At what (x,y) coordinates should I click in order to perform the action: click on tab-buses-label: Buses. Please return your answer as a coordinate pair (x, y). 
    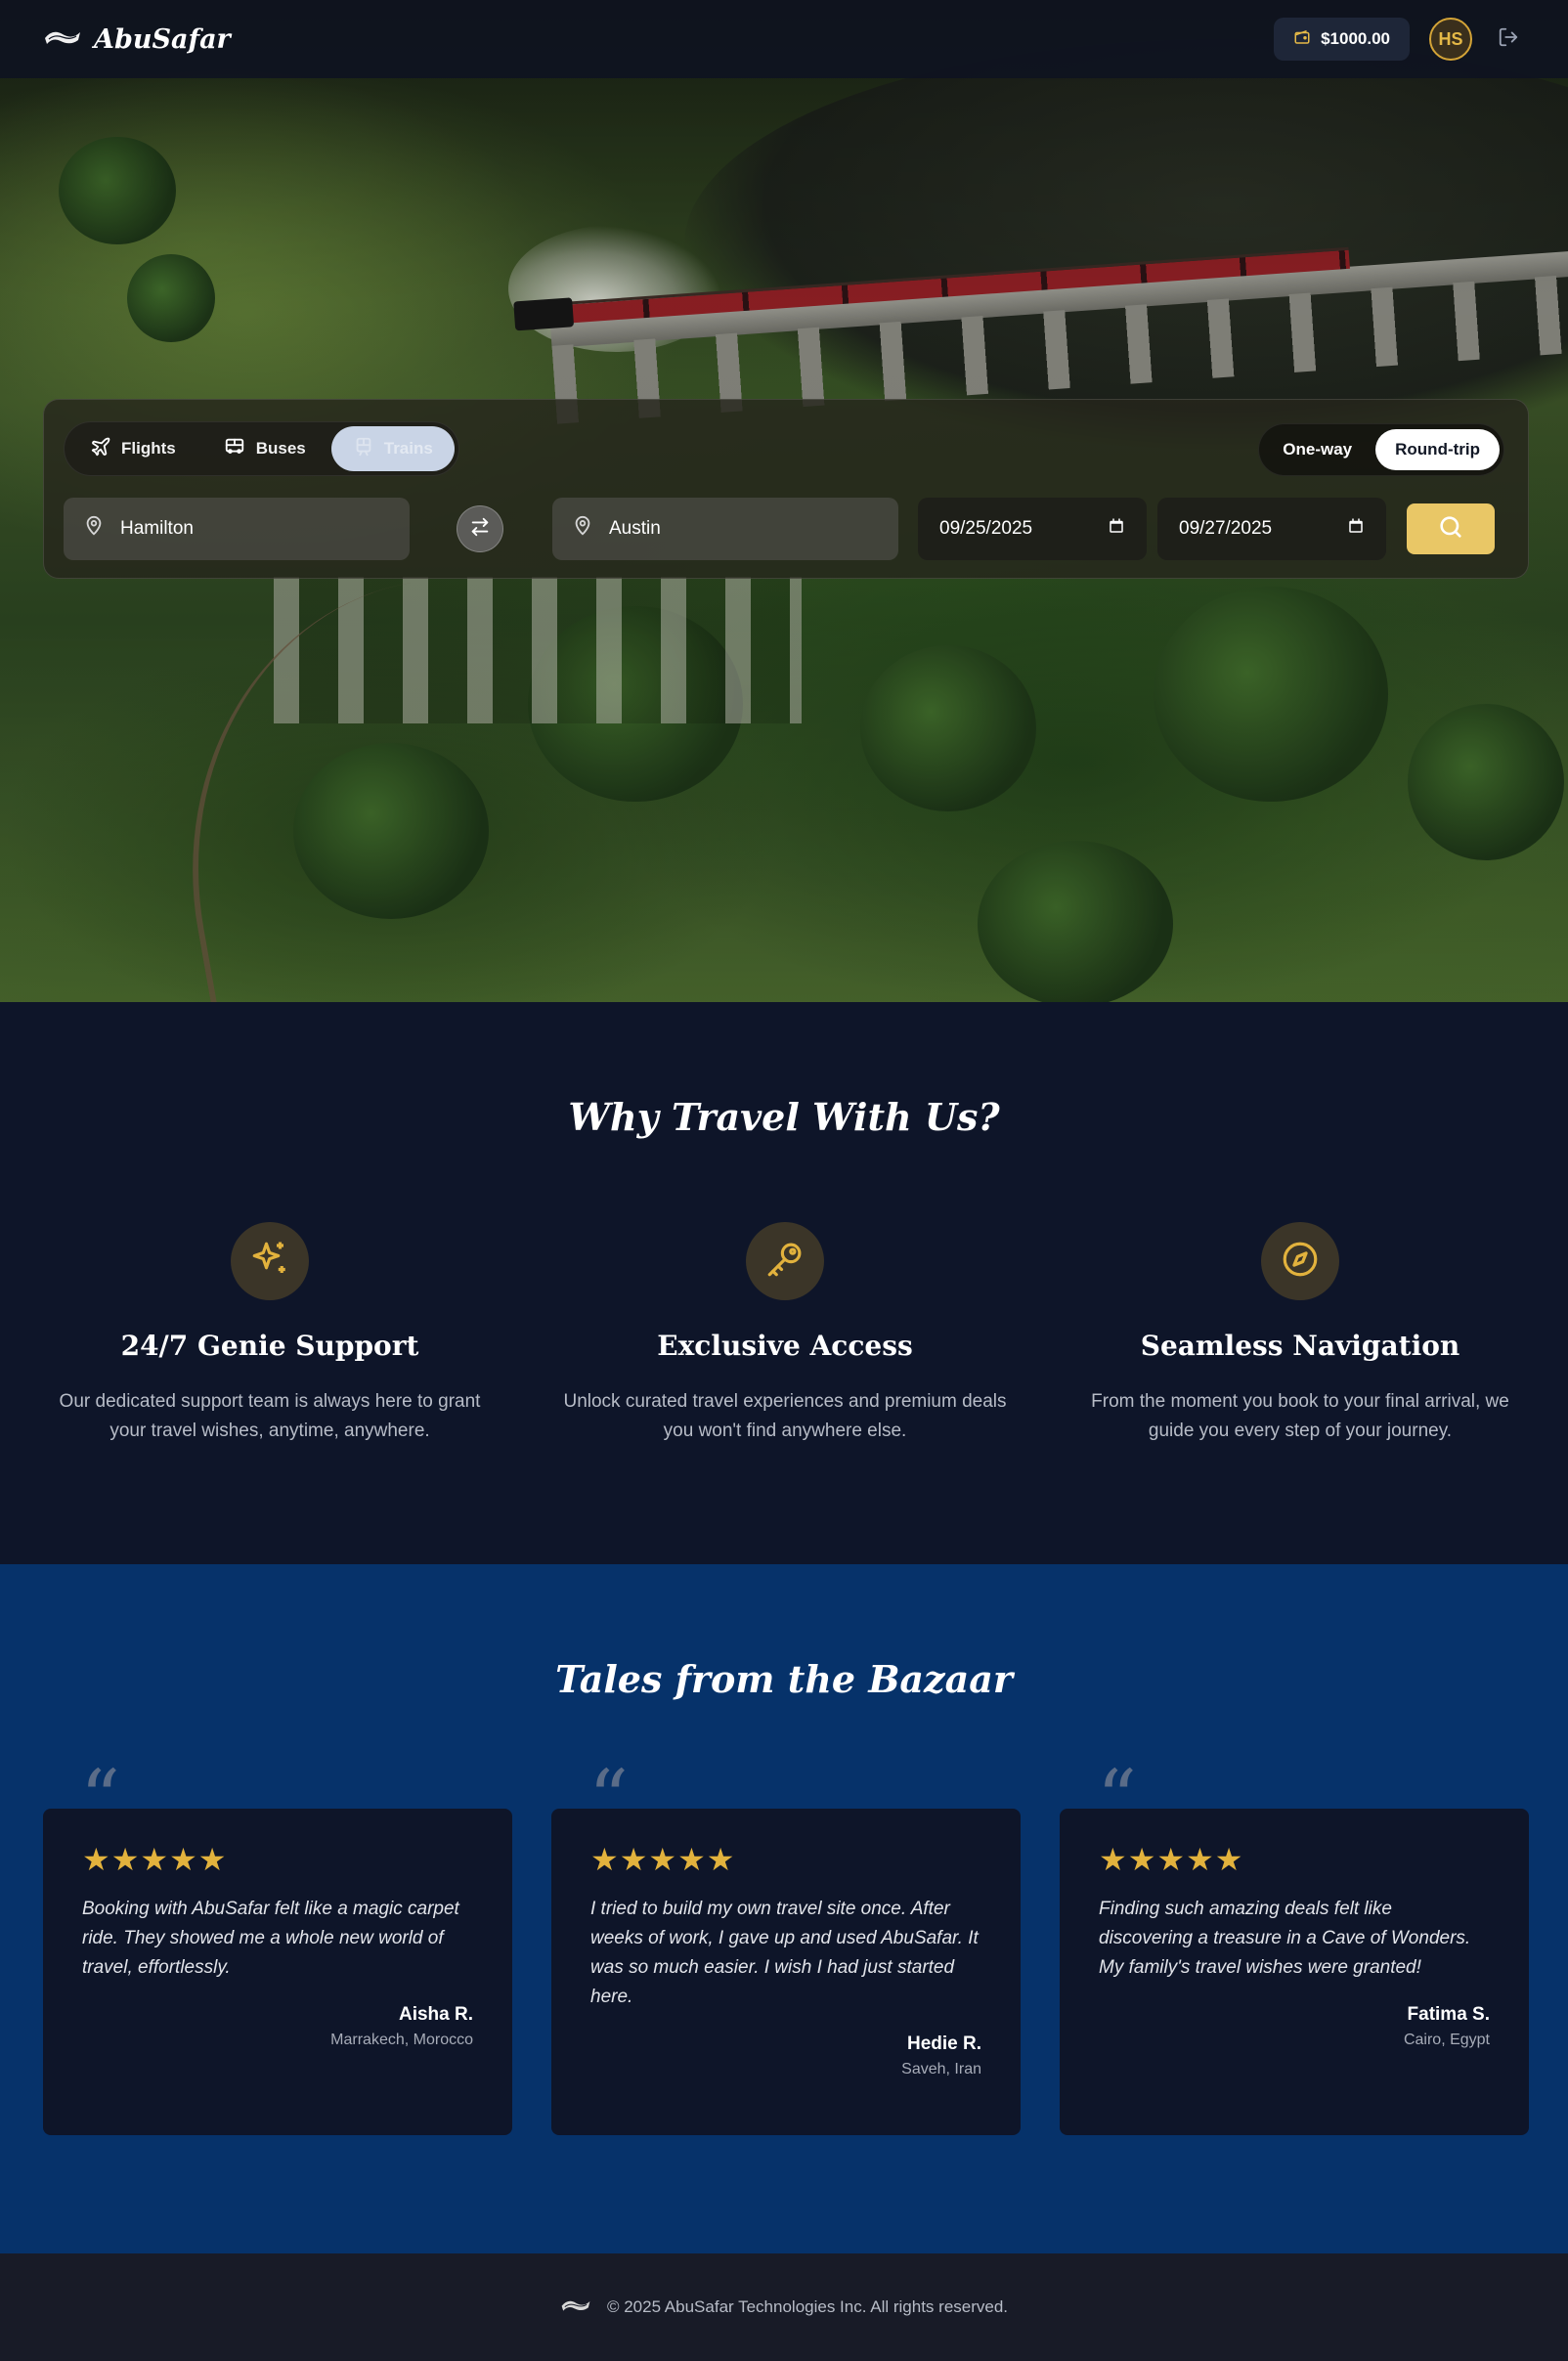
    Looking at the image, I should click on (280, 448).